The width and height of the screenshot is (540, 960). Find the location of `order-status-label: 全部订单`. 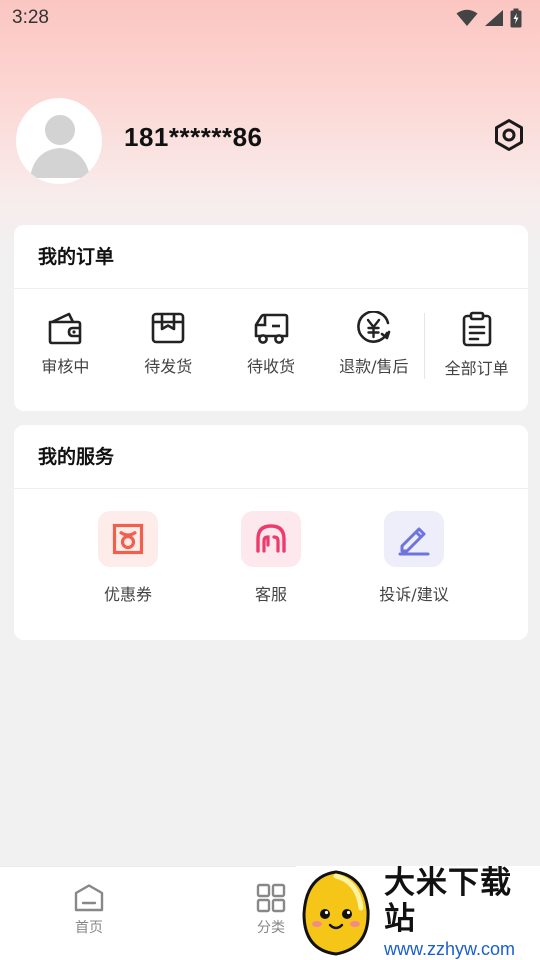

order-status-label: 全部订单 is located at coordinates (476, 368).